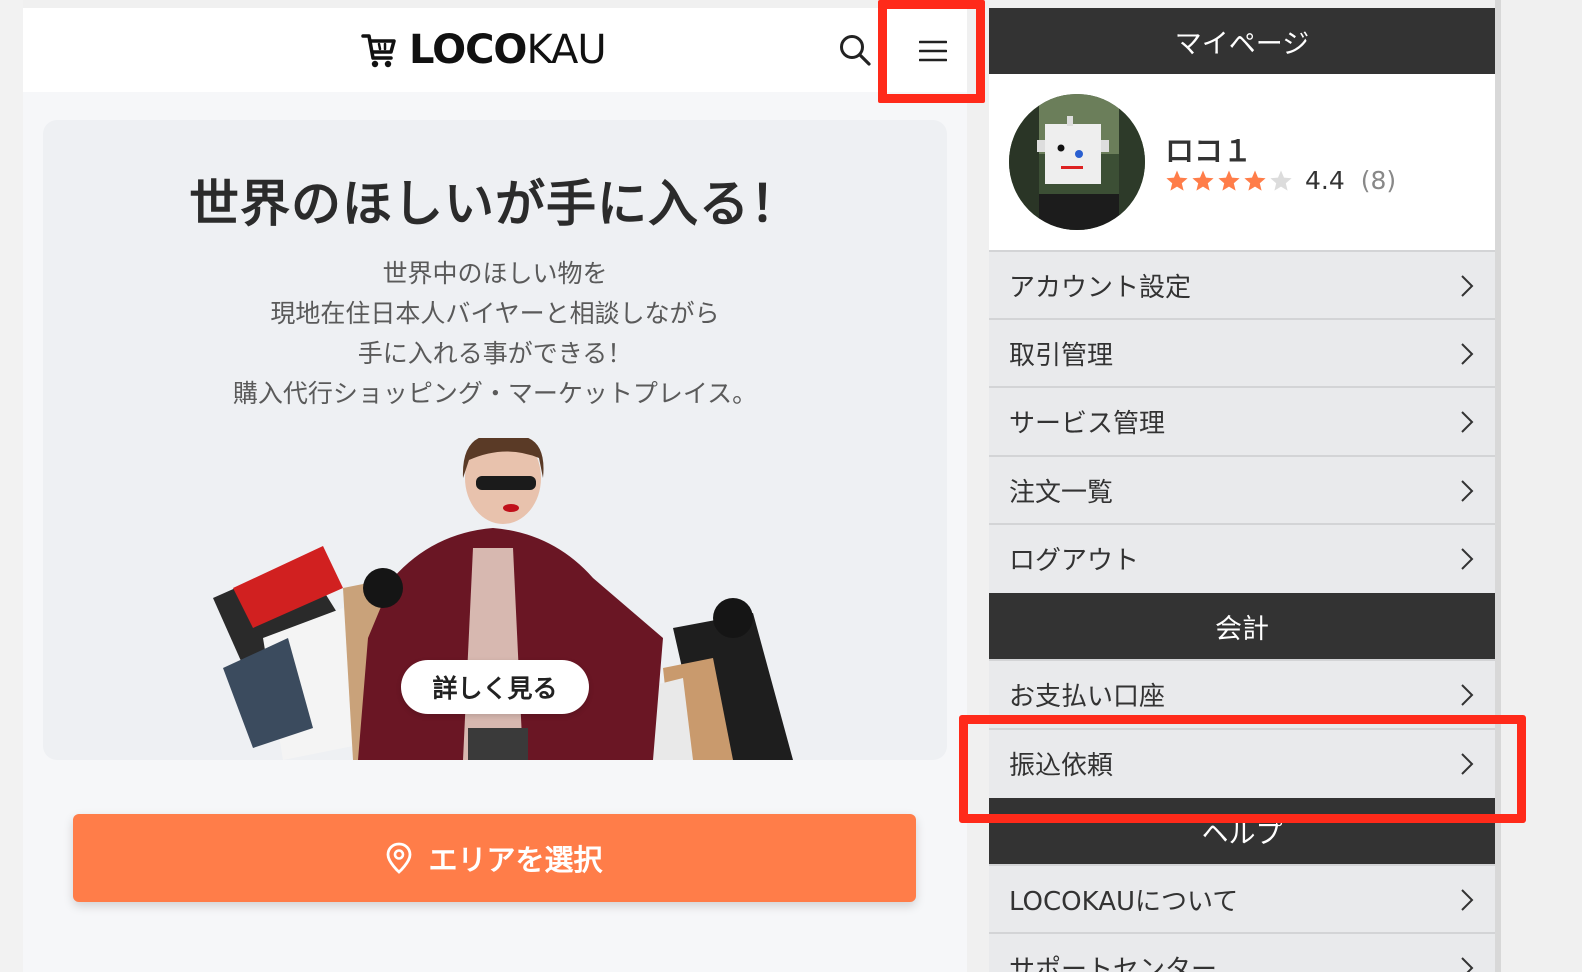 The image size is (1582, 972). What do you see at coordinates (1242, 898) in the screenshot?
I see `menu-item-about: LOCOKAUについて` at bounding box center [1242, 898].